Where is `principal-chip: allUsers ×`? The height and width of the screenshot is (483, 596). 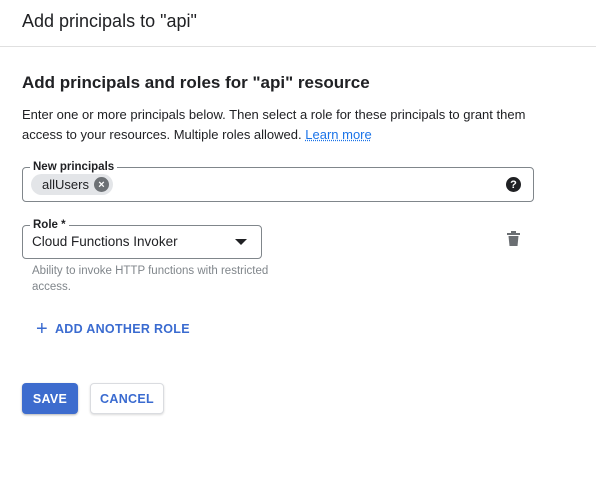
principal-chip: allUsers × is located at coordinates (72, 184).